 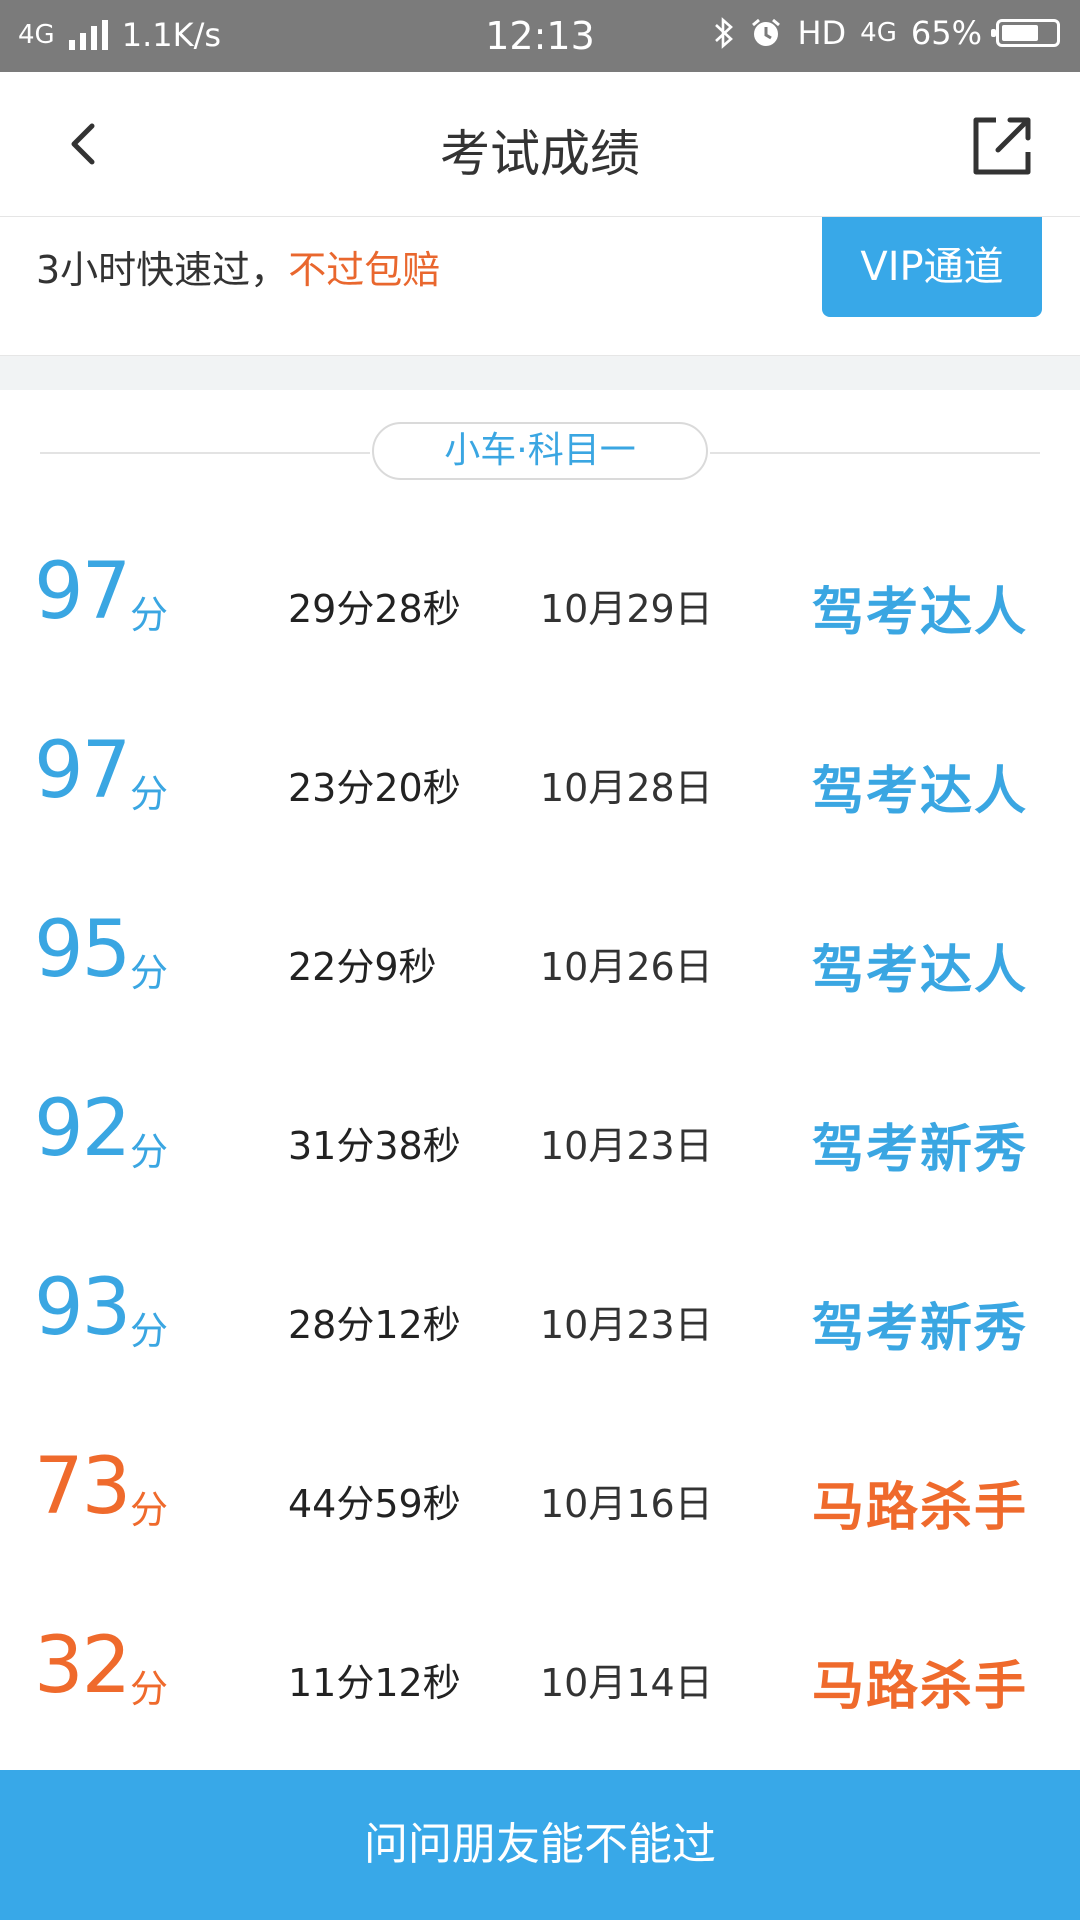 I want to click on exam-date: 10月26日, so click(x=626, y=967).